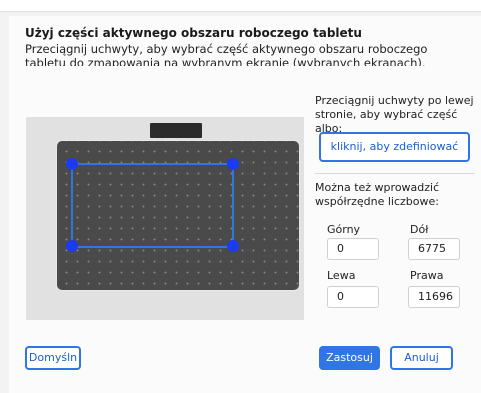  What do you see at coordinates (72, 246) in the screenshot?
I see `bottom-left-handle` at bounding box center [72, 246].